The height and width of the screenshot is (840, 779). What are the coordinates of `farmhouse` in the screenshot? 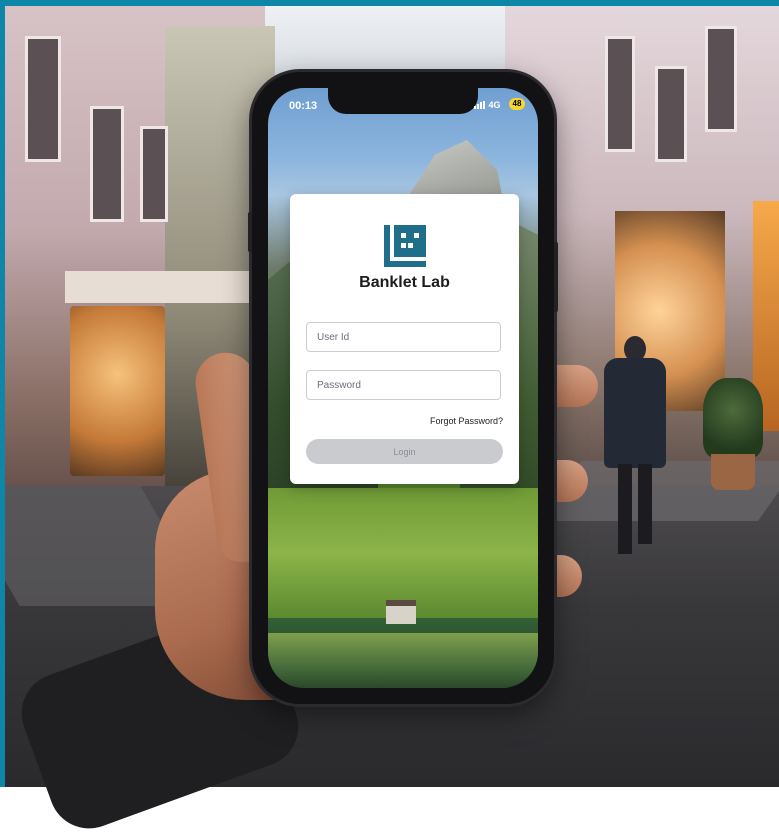 It's located at (401, 612).